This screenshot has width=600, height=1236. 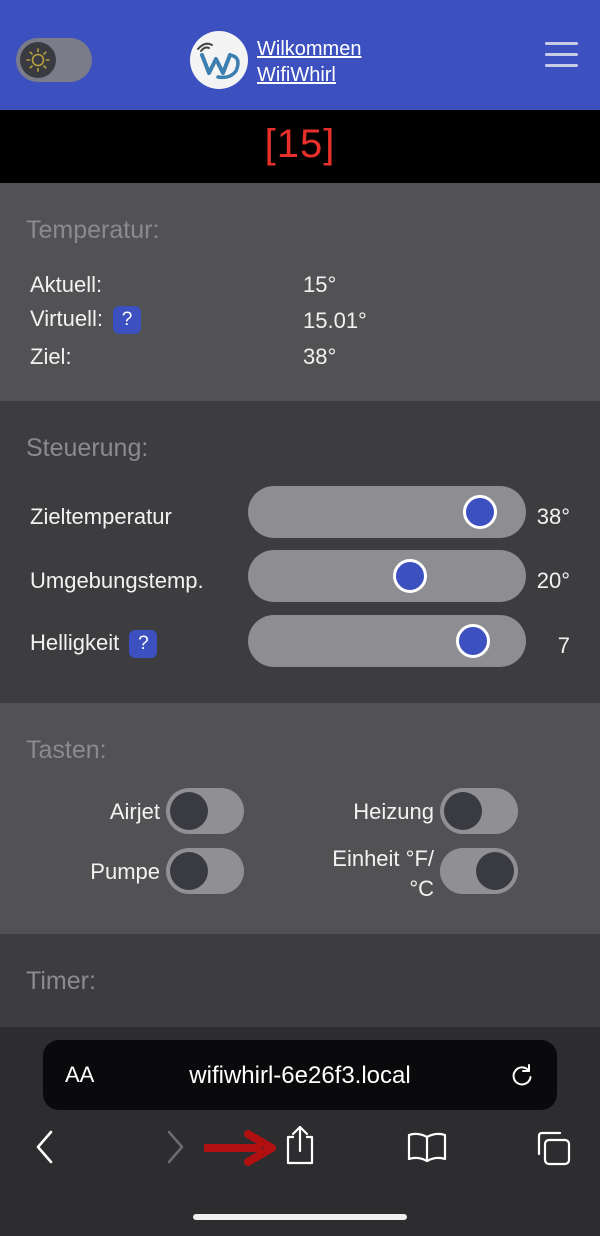 I want to click on brightness-slider, so click(x=387, y=641).